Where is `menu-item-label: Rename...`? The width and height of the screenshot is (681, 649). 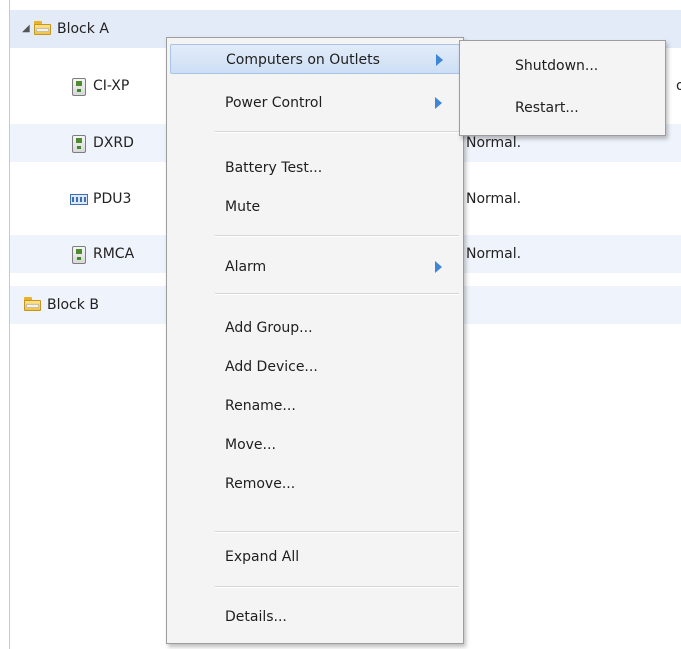
menu-item-label: Rename... is located at coordinates (260, 406).